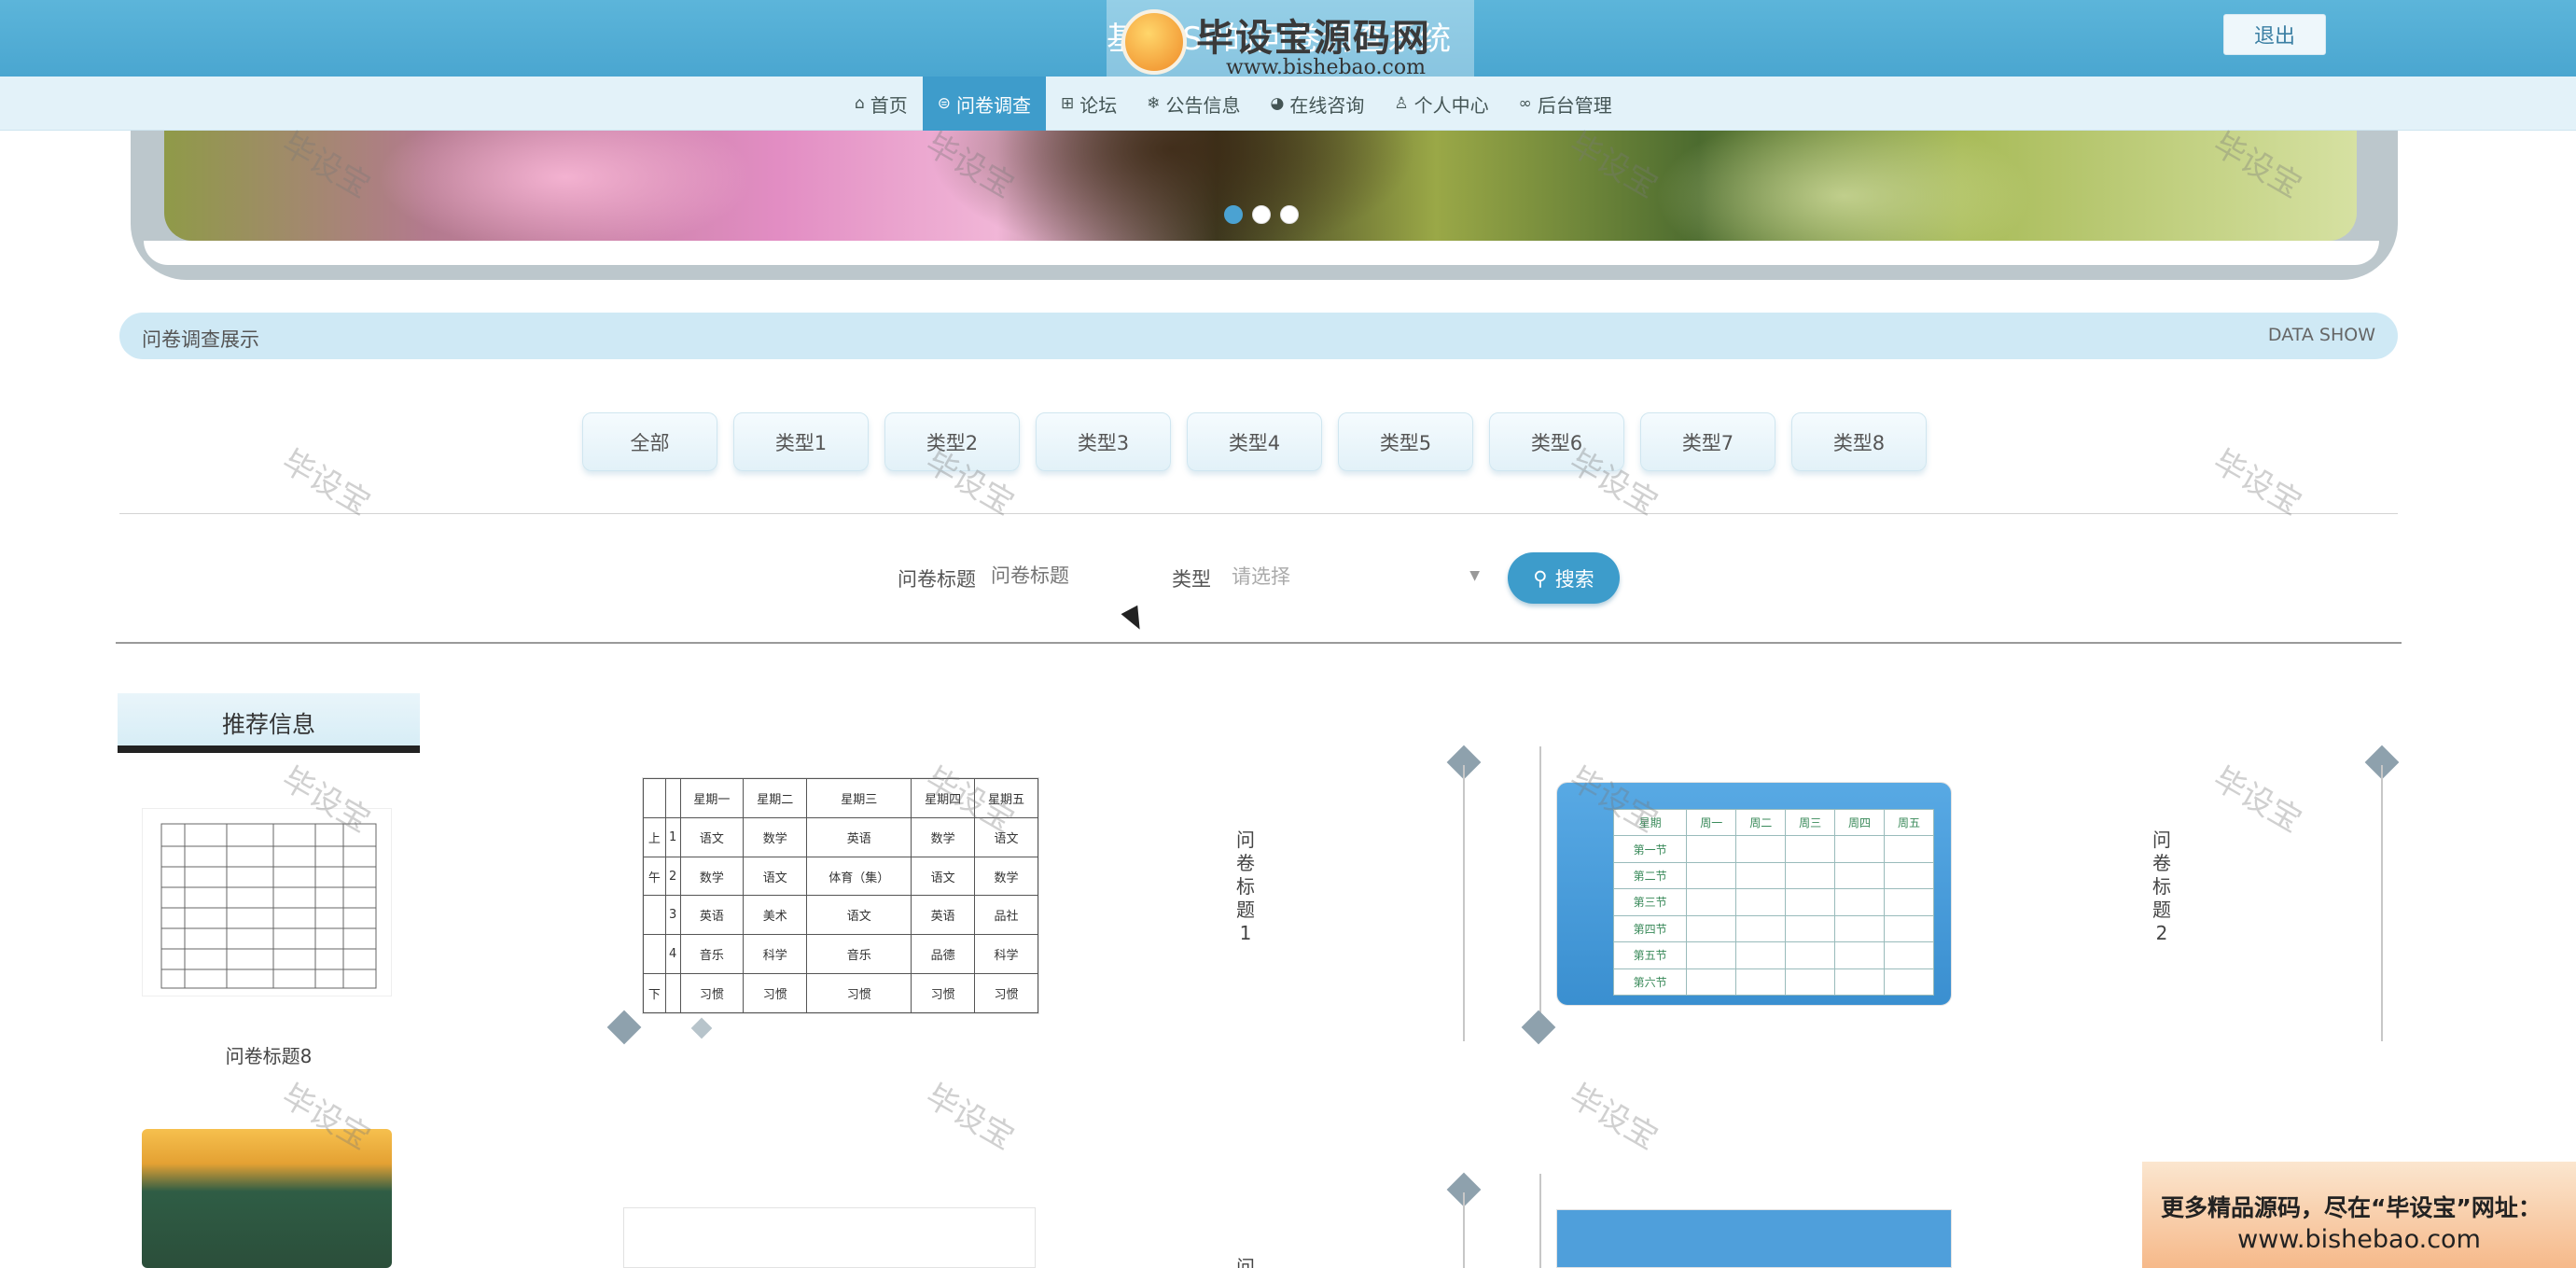 This screenshot has width=2576, height=1268. I want to click on table-row: 第一节, so click(1773, 849).